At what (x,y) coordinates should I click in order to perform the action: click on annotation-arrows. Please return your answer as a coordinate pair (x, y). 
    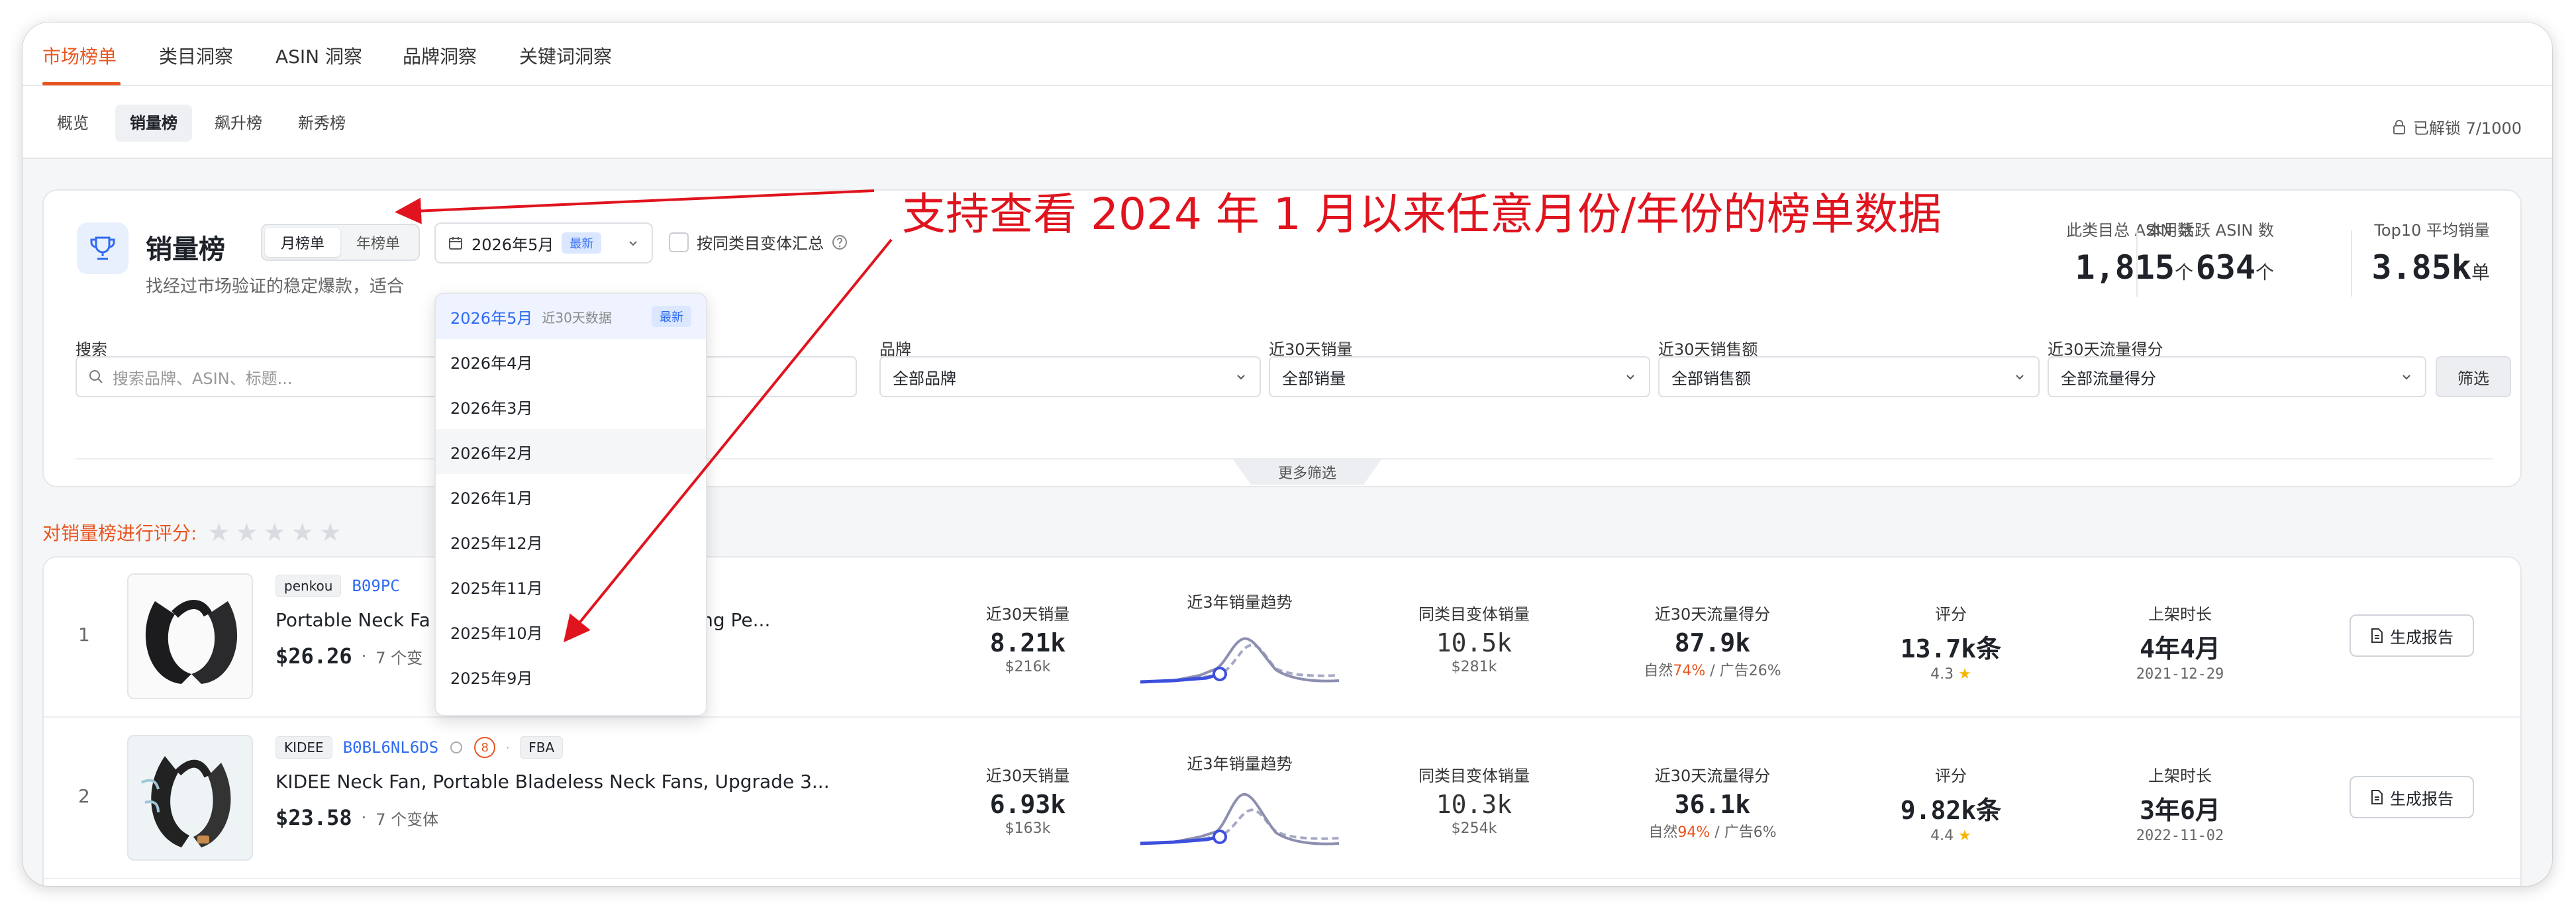
    Looking at the image, I should click on (644, 416).